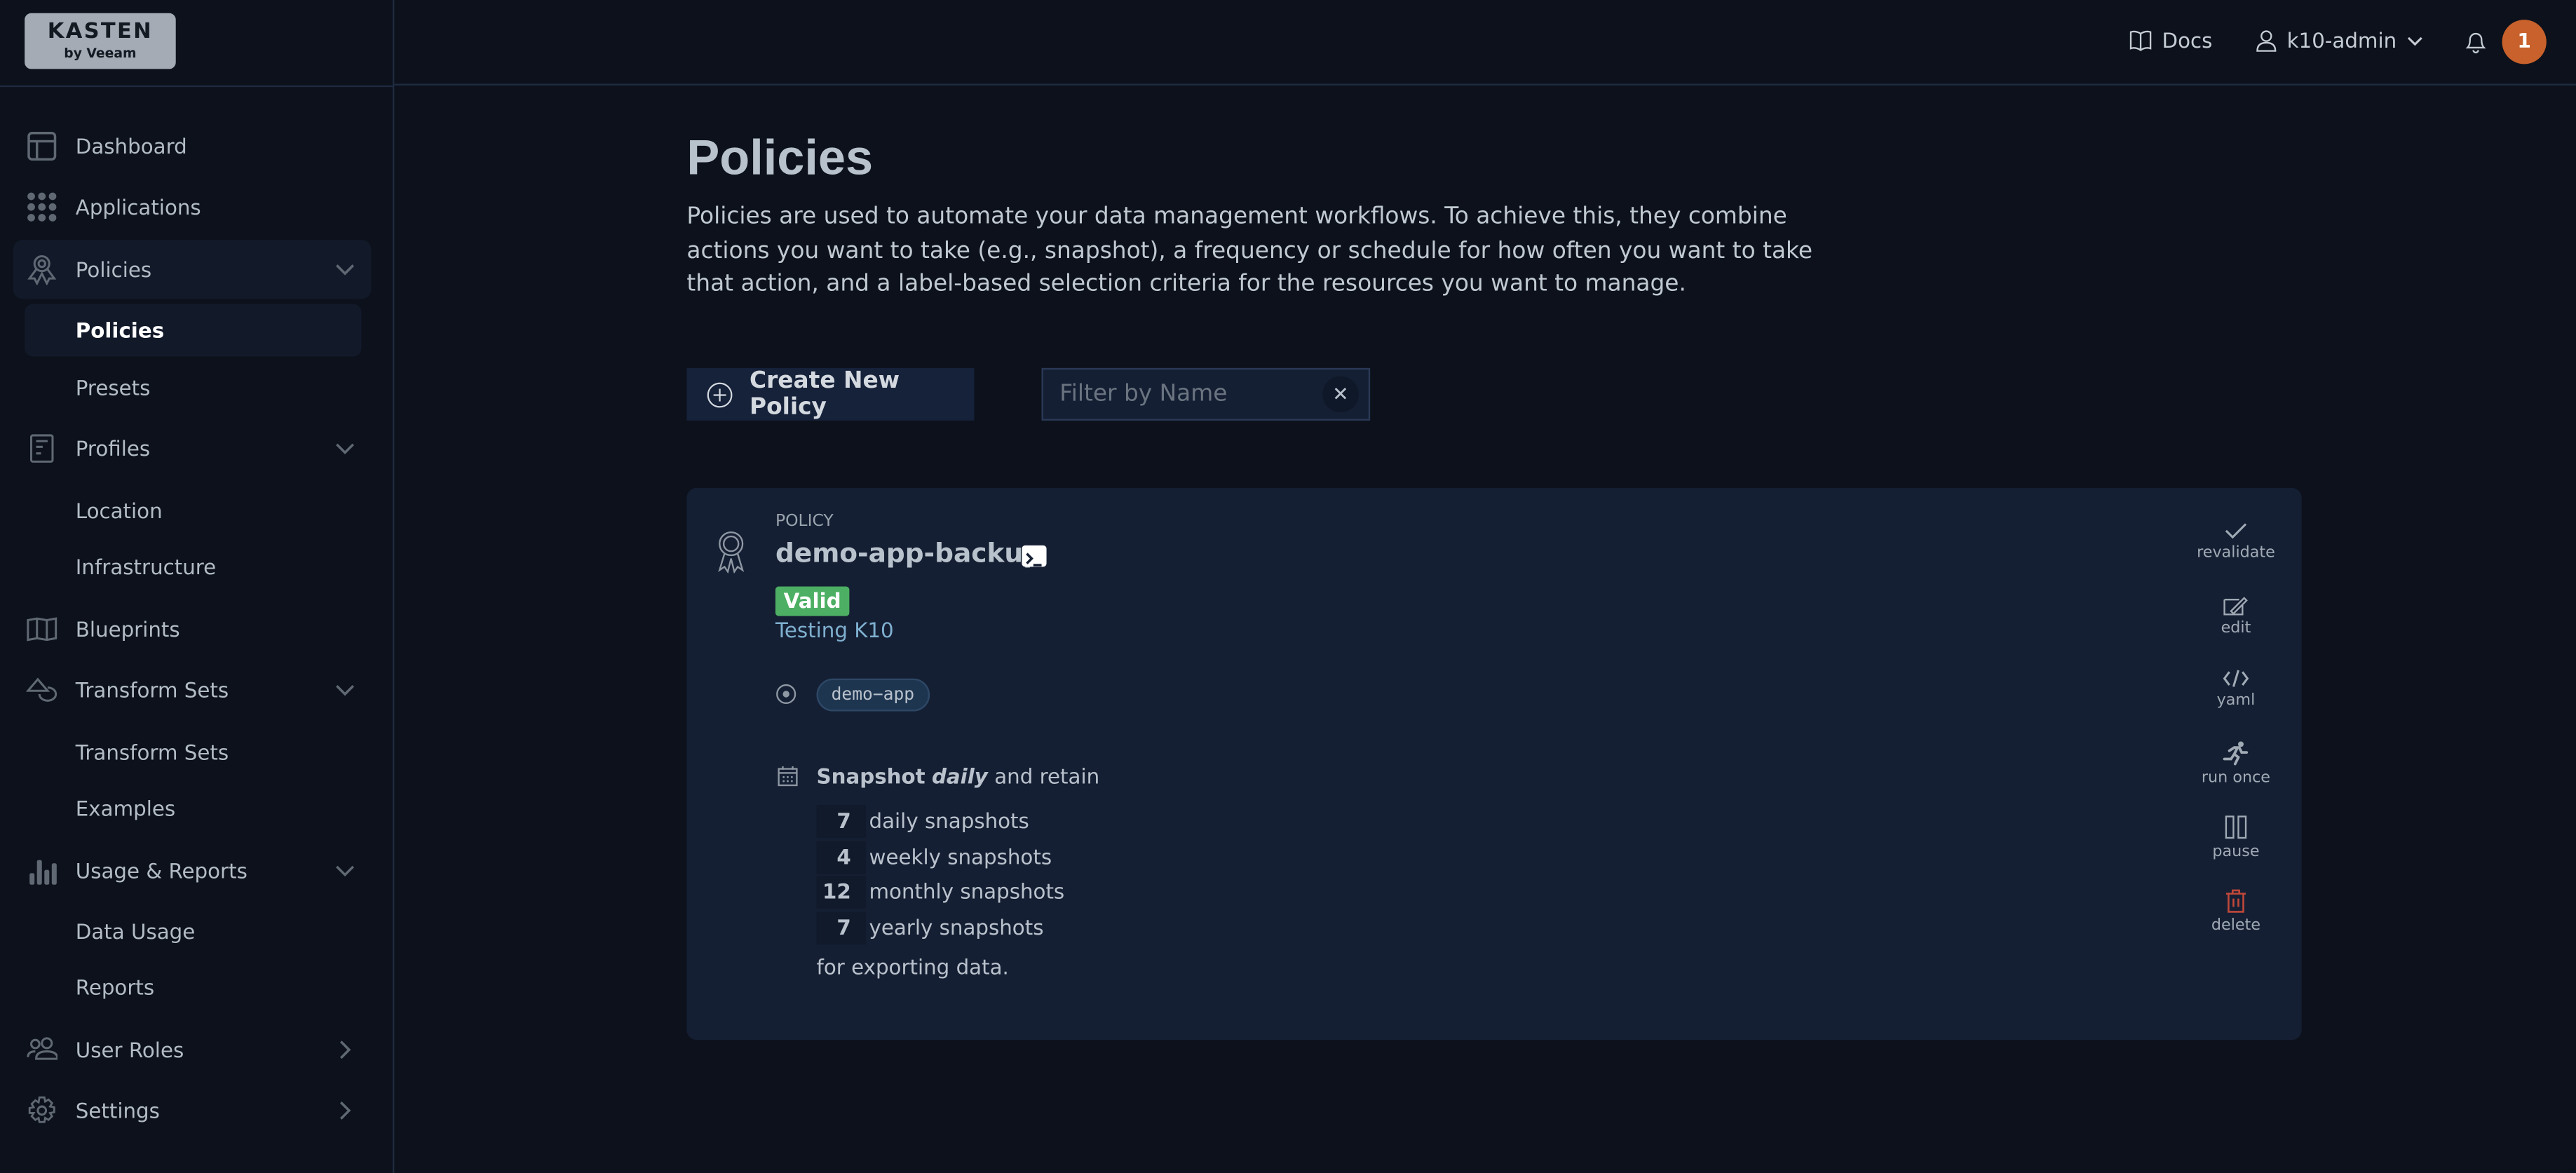  Describe the element at coordinates (1183, 394) in the screenshot. I see `filter-input` at that location.